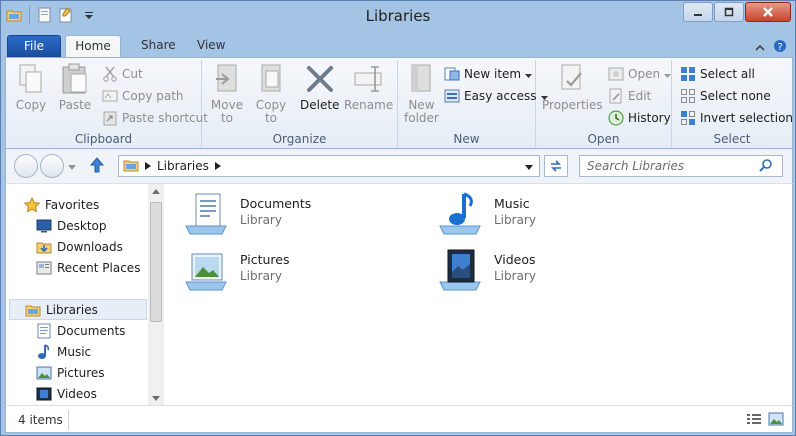 The image size is (796, 436). I want to click on select-all-button: Select all, so click(717, 74).